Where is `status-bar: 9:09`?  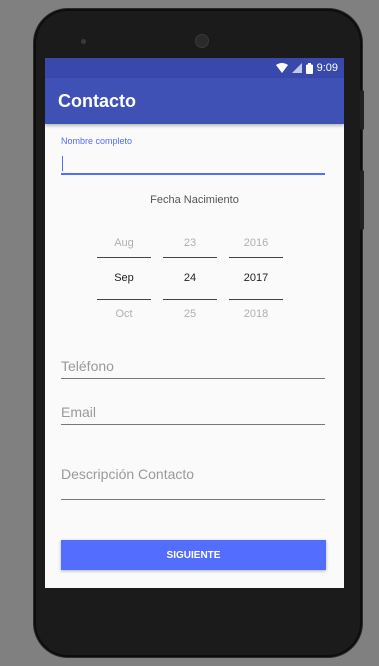
status-bar: 9:09 is located at coordinates (194, 68).